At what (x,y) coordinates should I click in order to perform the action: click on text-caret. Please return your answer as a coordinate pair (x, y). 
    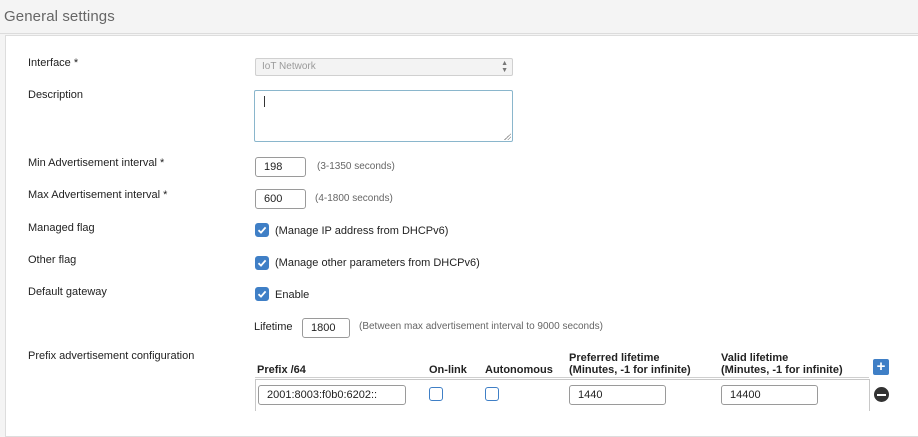
    Looking at the image, I should click on (264, 101).